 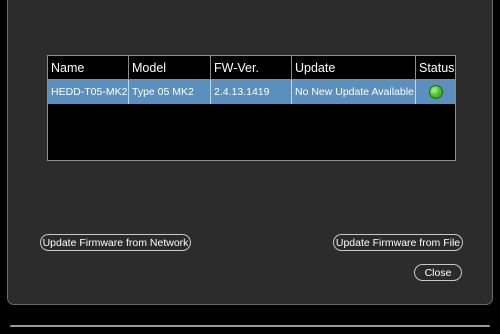 What do you see at coordinates (88, 92) in the screenshot?
I see `row-name-cell: HEDD-T05-MK2` at bounding box center [88, 92].